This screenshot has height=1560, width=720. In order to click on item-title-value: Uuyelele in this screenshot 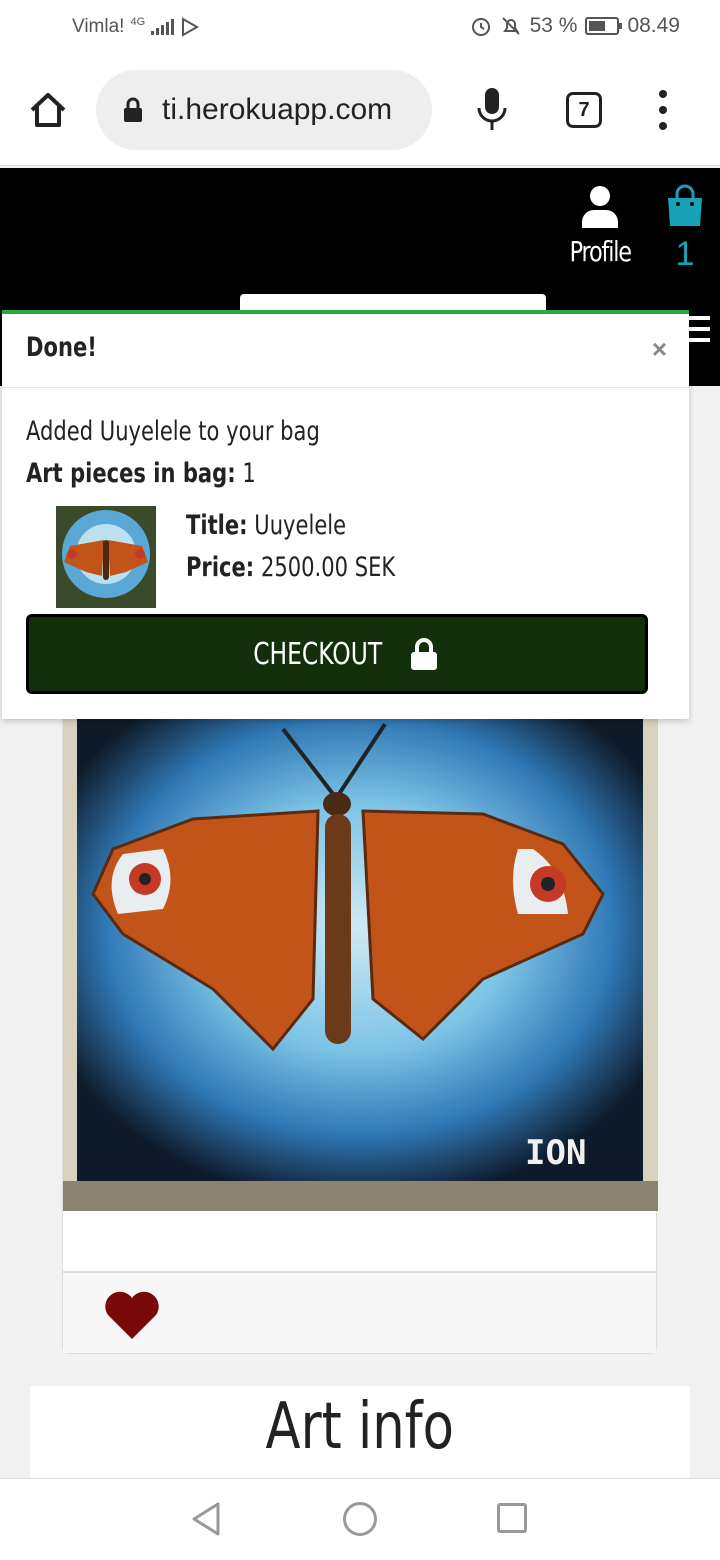, I will do `click(300, 525)`.